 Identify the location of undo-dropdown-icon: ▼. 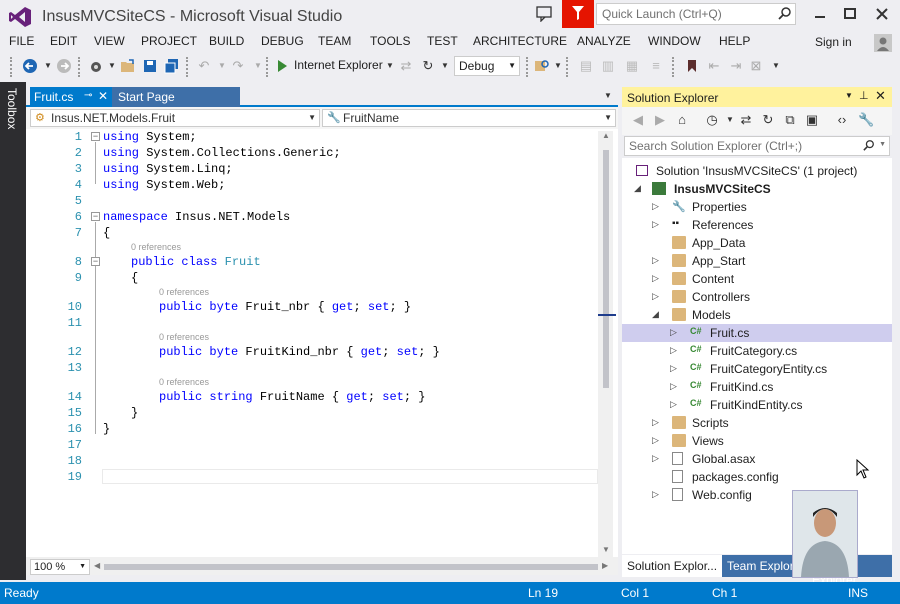
(222, 66).